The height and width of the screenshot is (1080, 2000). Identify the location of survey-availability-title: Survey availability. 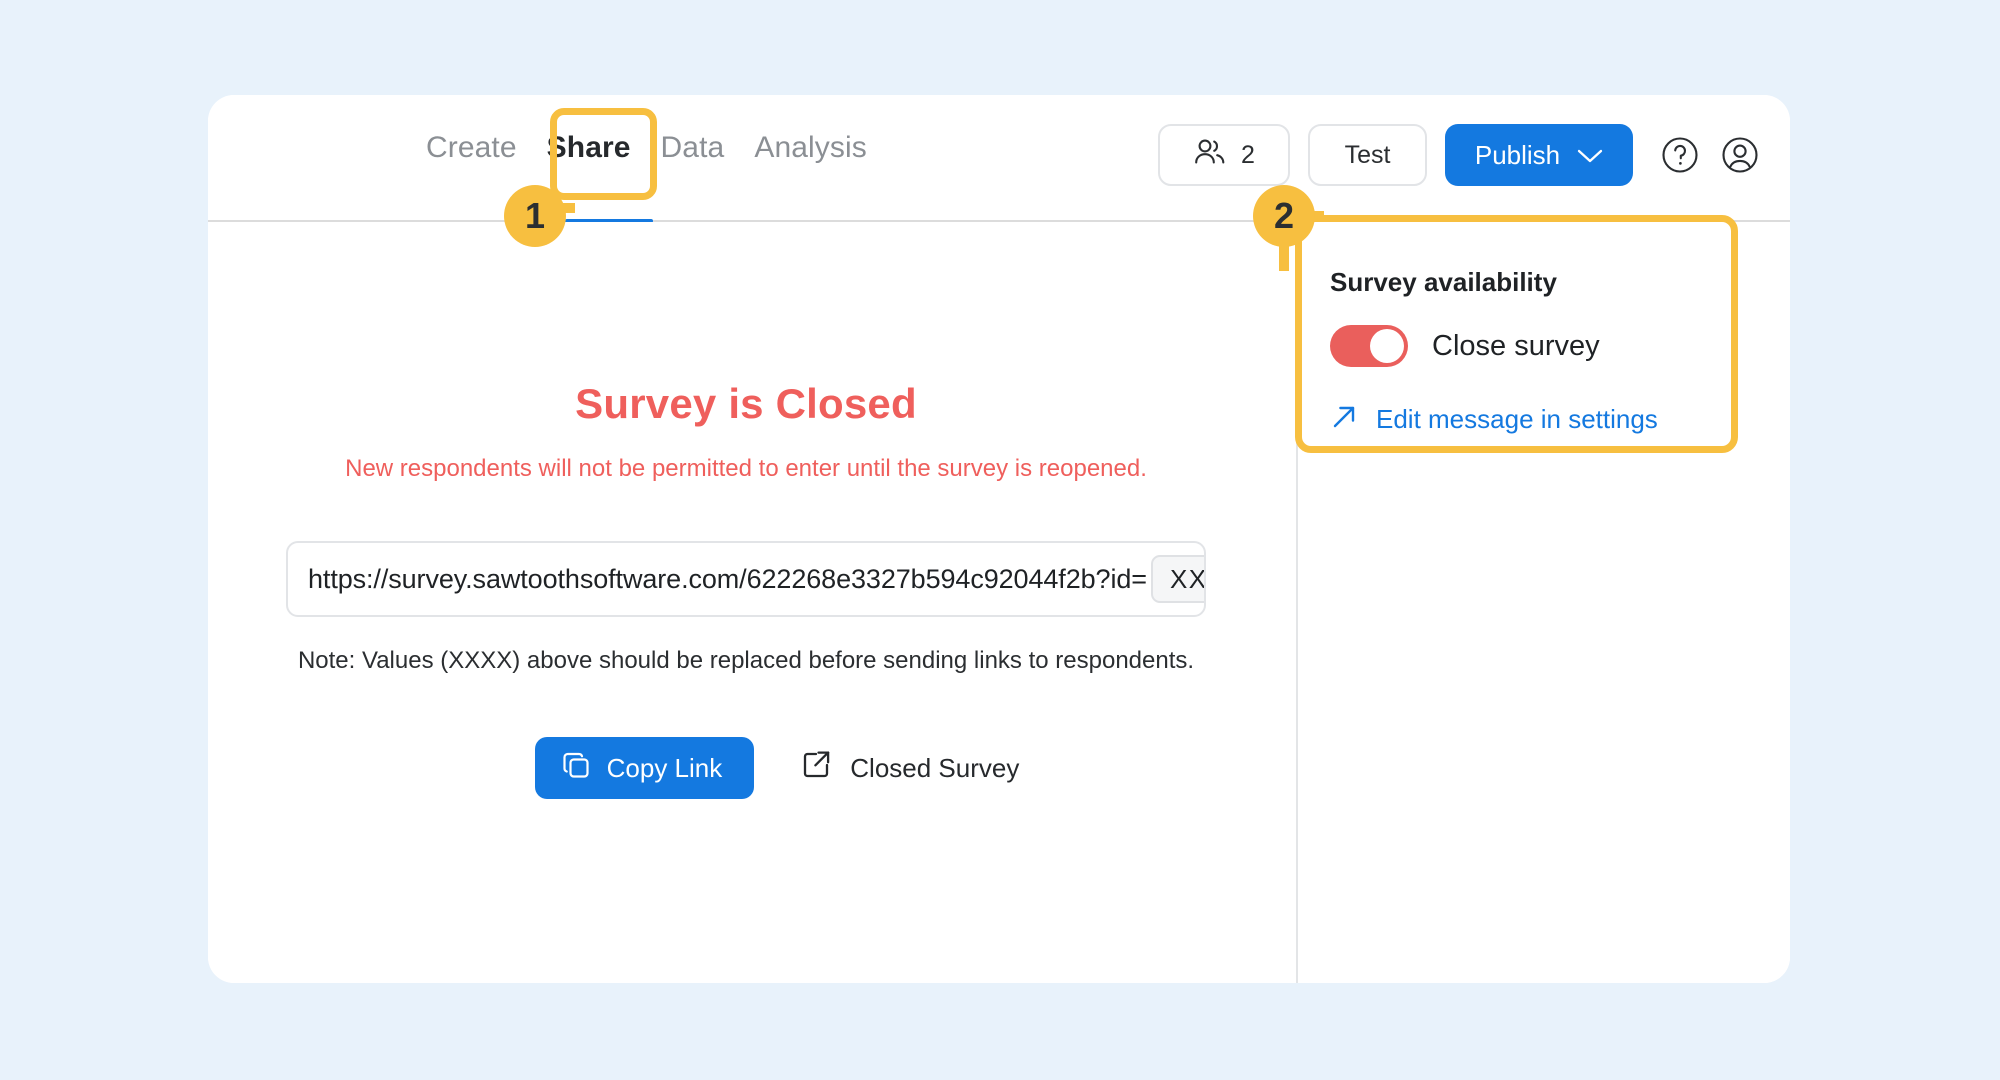
(1443, 282).